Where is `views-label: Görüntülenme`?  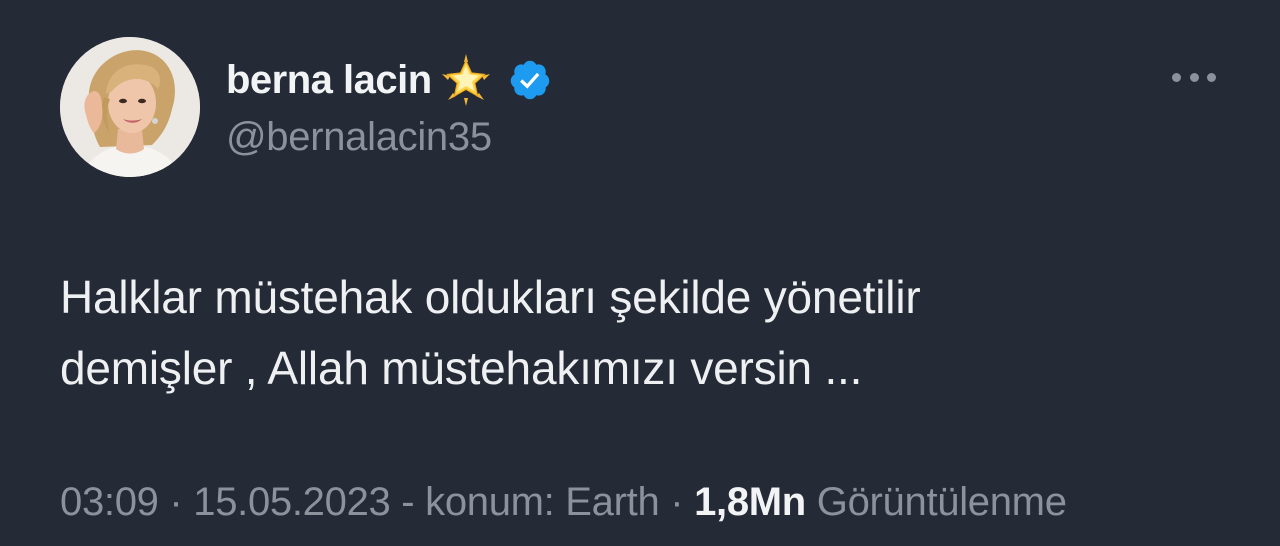 views-label: Görüntülenme is located at coordinates (936, 502).